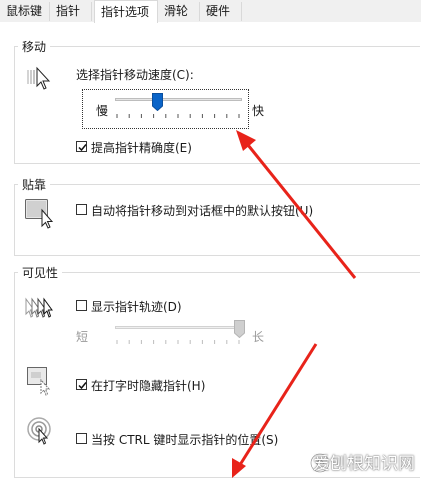 The width and height of the screenshot is (421, 480). What do you see at coordinates (296, 204) in the screenshot?
I see `annotation-arrow-up` at bounding box center [296, 204].